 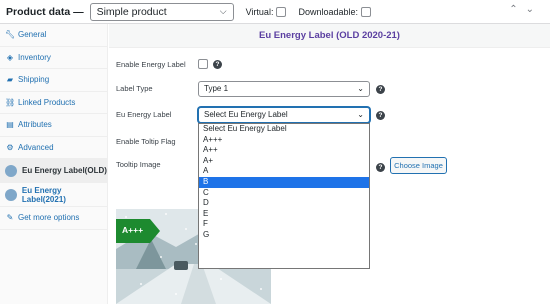 I want to click on dropdown-option: G, so click(x=284, y=235).